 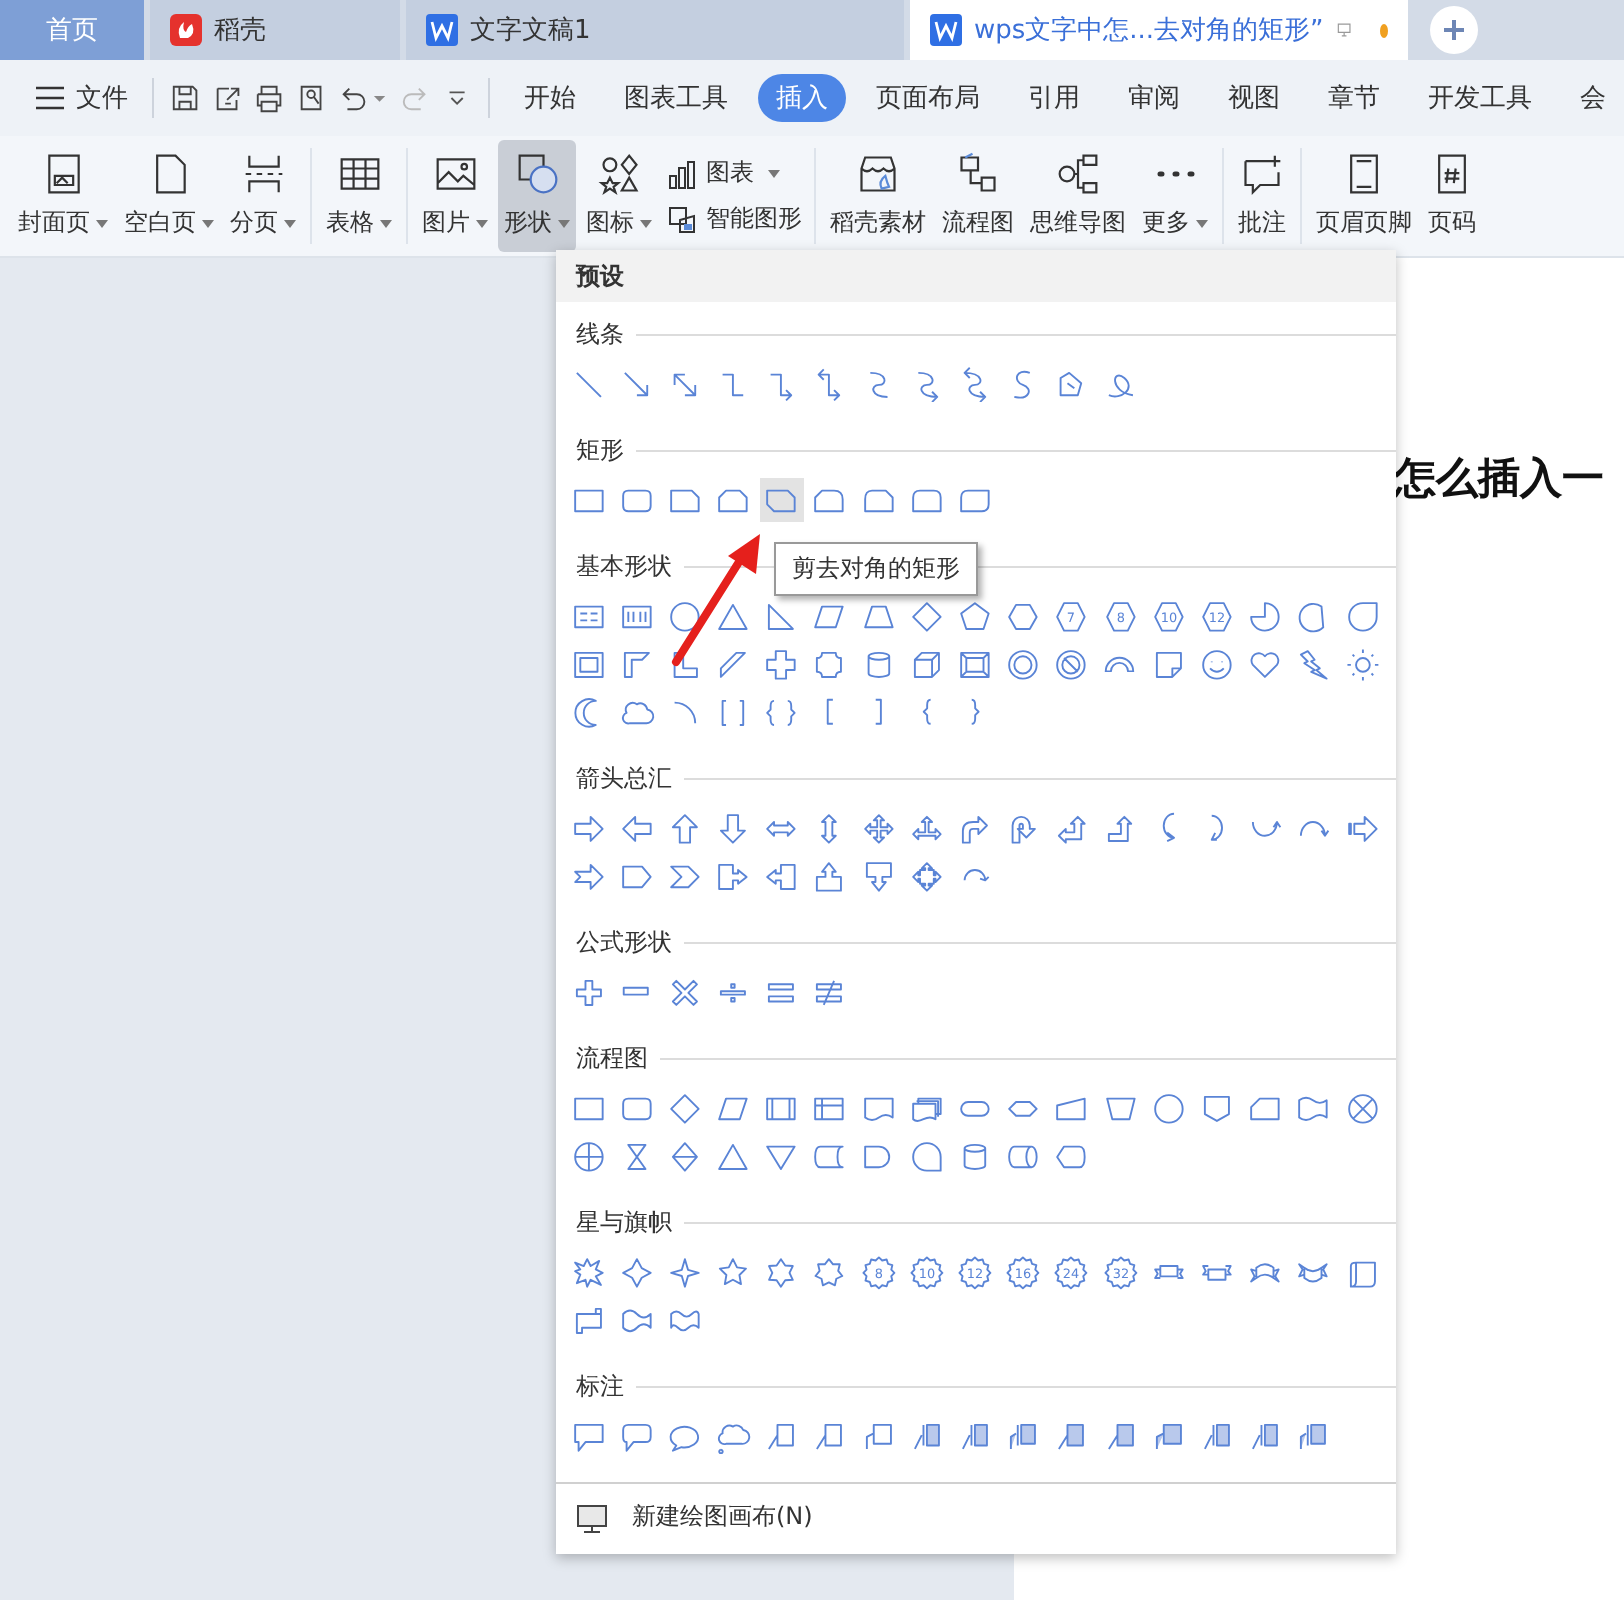 What do you see at coordinates (694, 1517) in the screenshot?
I see `new-drawing-canvas-item: 新建绘图画布(N)` at bounding box center [694, 1517].